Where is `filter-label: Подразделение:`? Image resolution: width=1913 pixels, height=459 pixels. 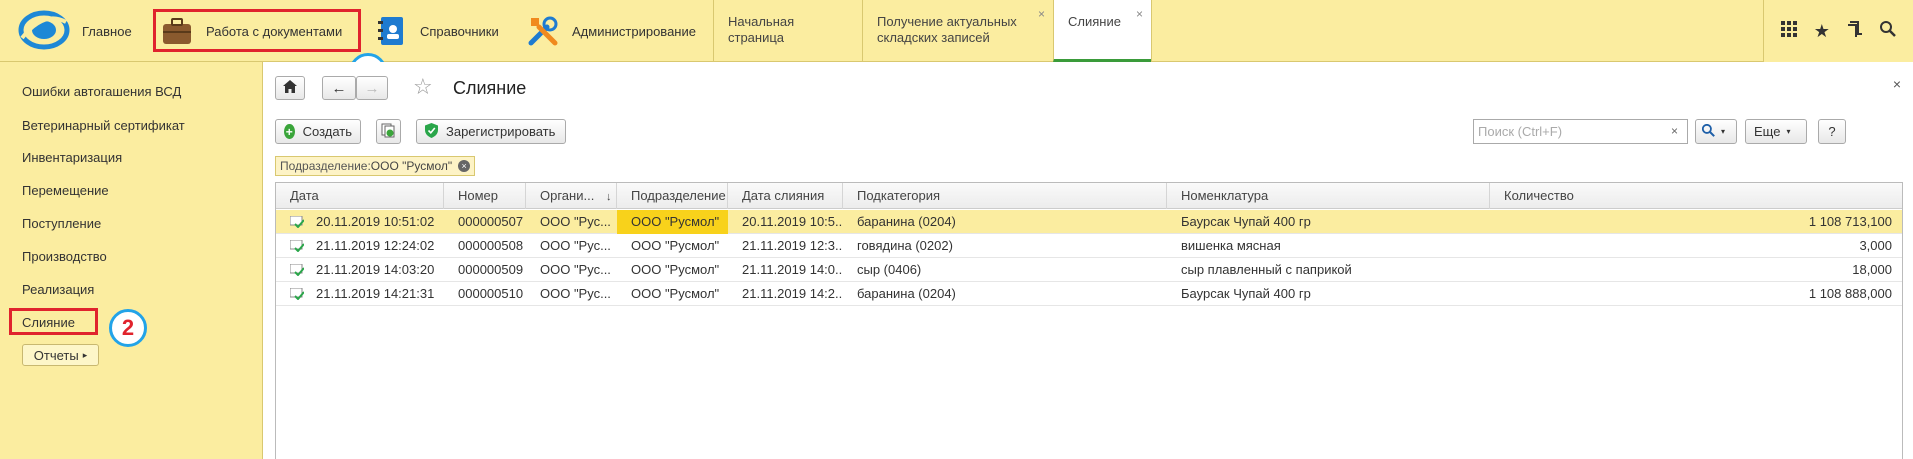
filter-label: Подразделение: is located at coordinates (325, 166).